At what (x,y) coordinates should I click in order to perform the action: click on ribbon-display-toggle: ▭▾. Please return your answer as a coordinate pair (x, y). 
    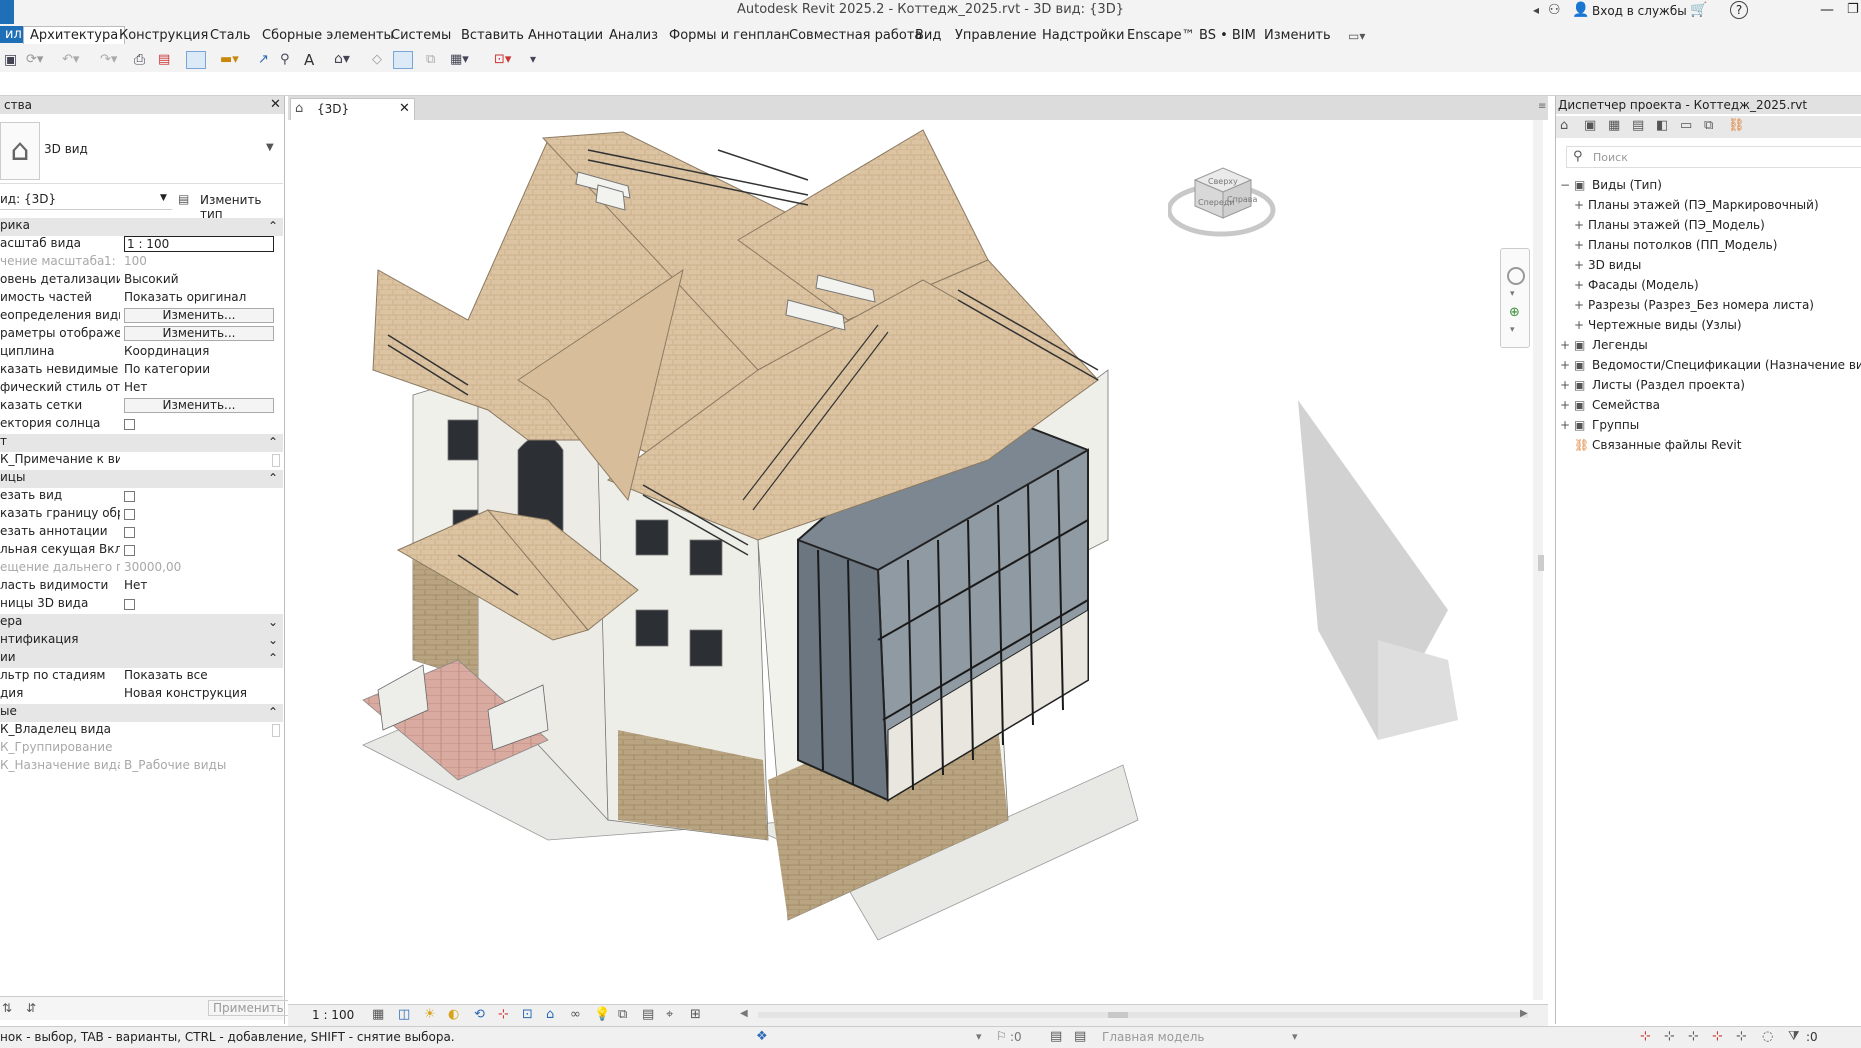
    Looking at the image, I should click on (1356, 36).